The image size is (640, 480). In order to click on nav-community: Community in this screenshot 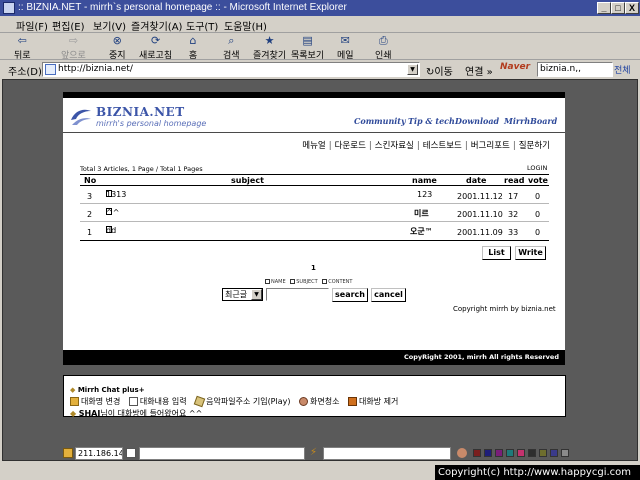, I will do `click(380, 121)`.